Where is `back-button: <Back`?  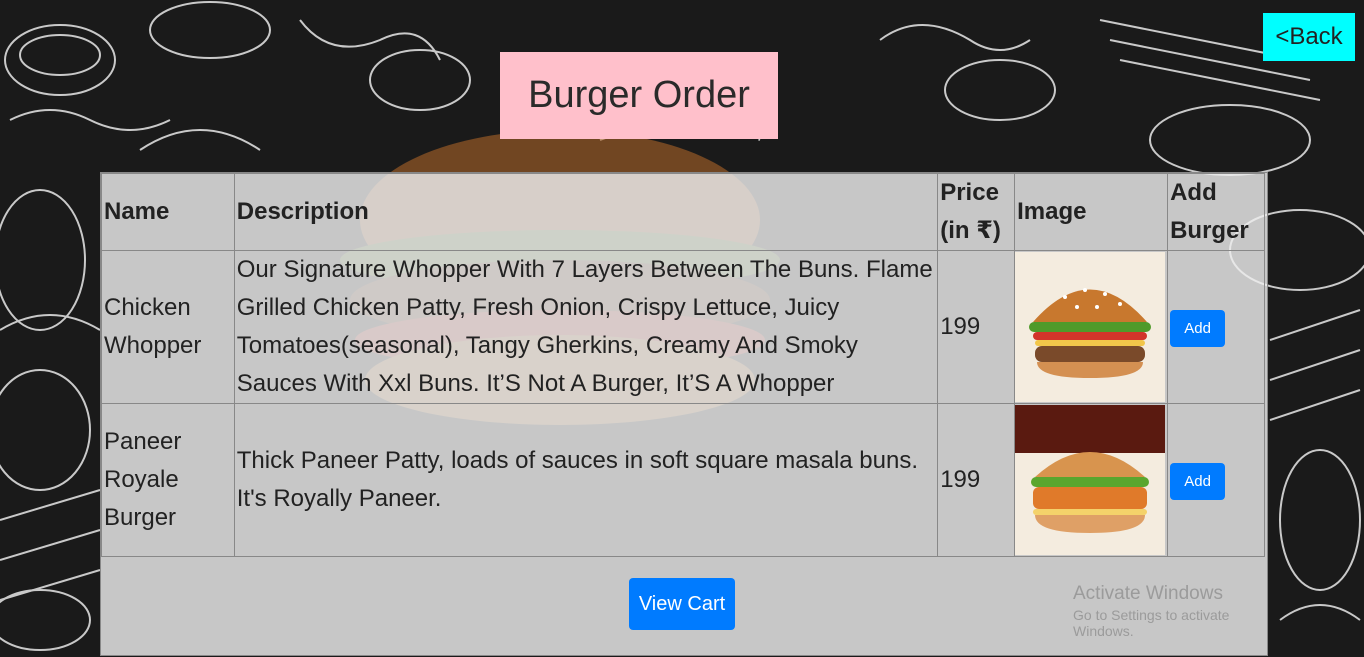
back-button: <Back is located at coordinates (1309, 37).